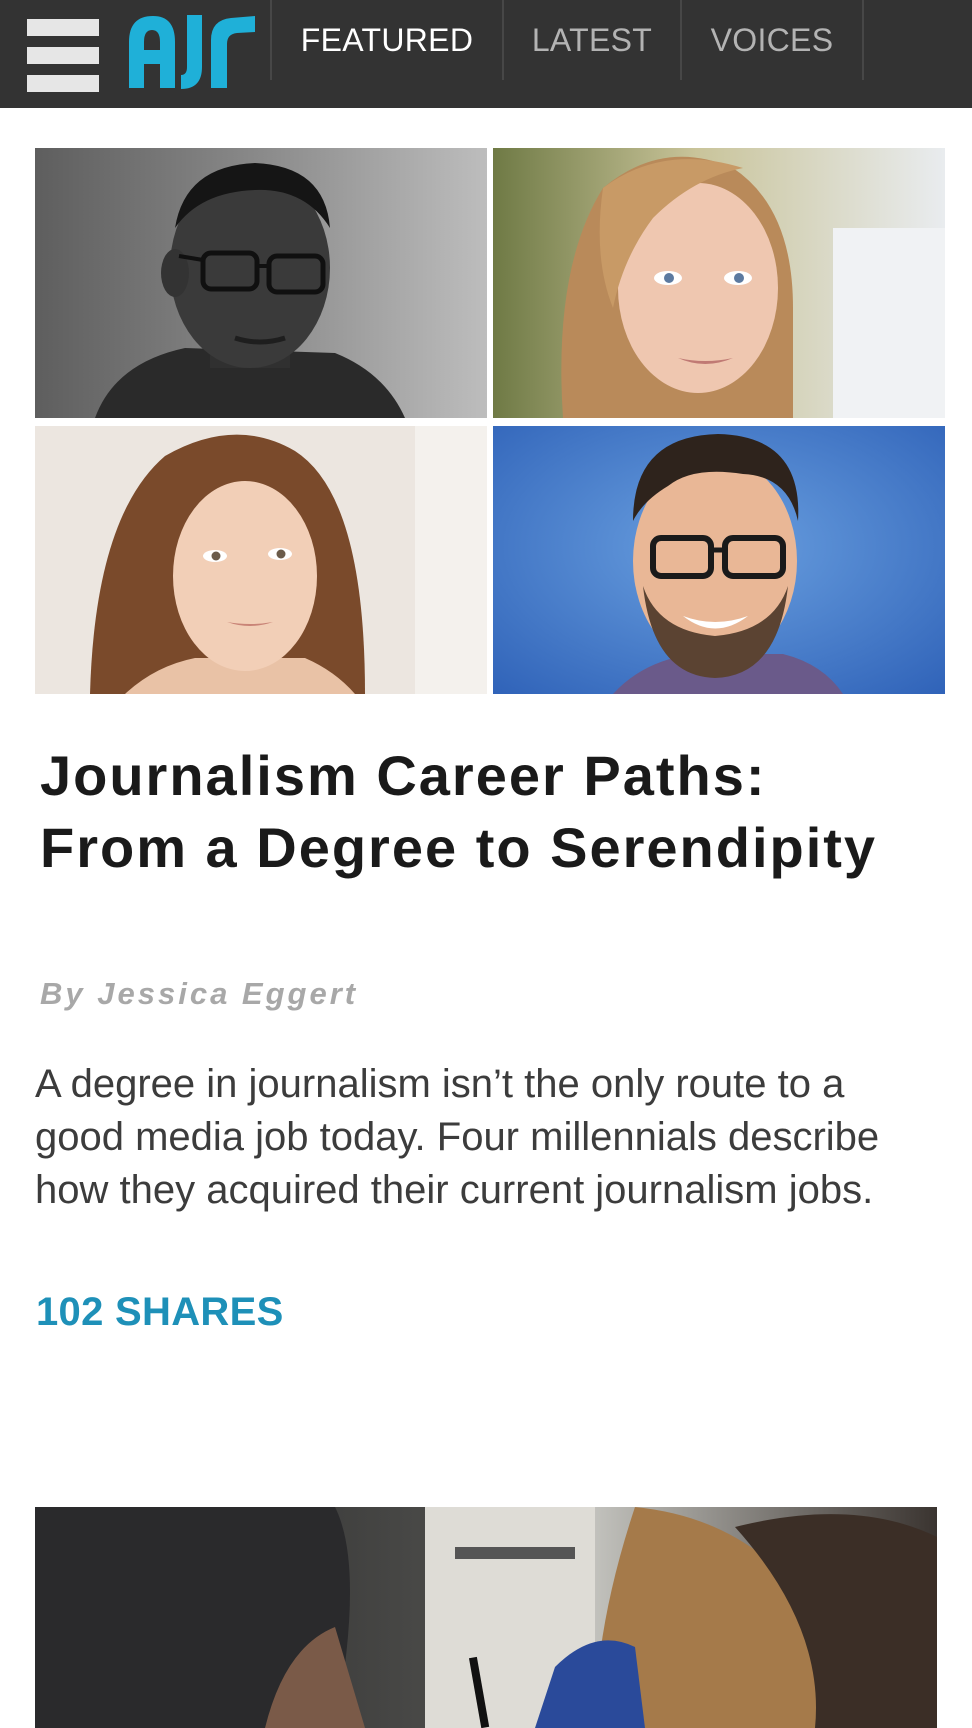 Image resolution: width=972 pixels, height=1728 pixels. What do you see at coordinates (63, 55) in the screenshot?
I see `hamburger-menu-icon` at bounding box center [63, 55].